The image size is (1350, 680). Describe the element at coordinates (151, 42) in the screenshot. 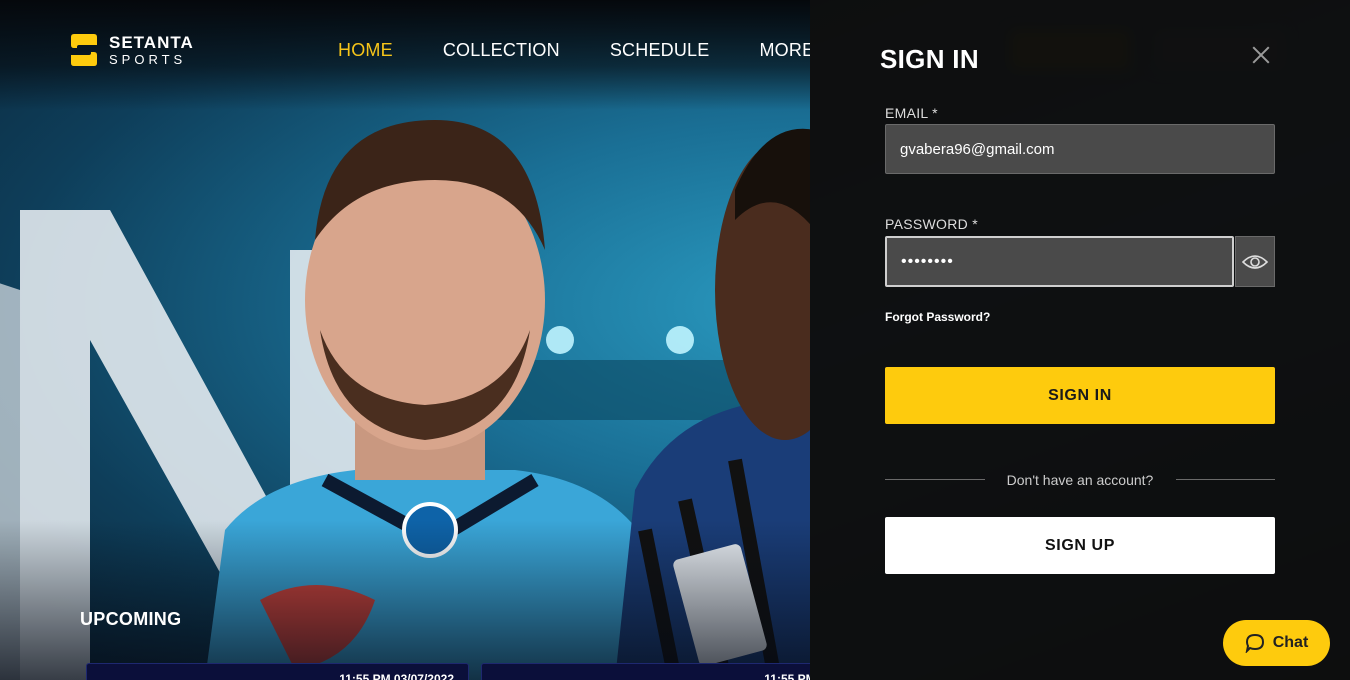

I see `logo-text-primary: SETANTA` at that location.